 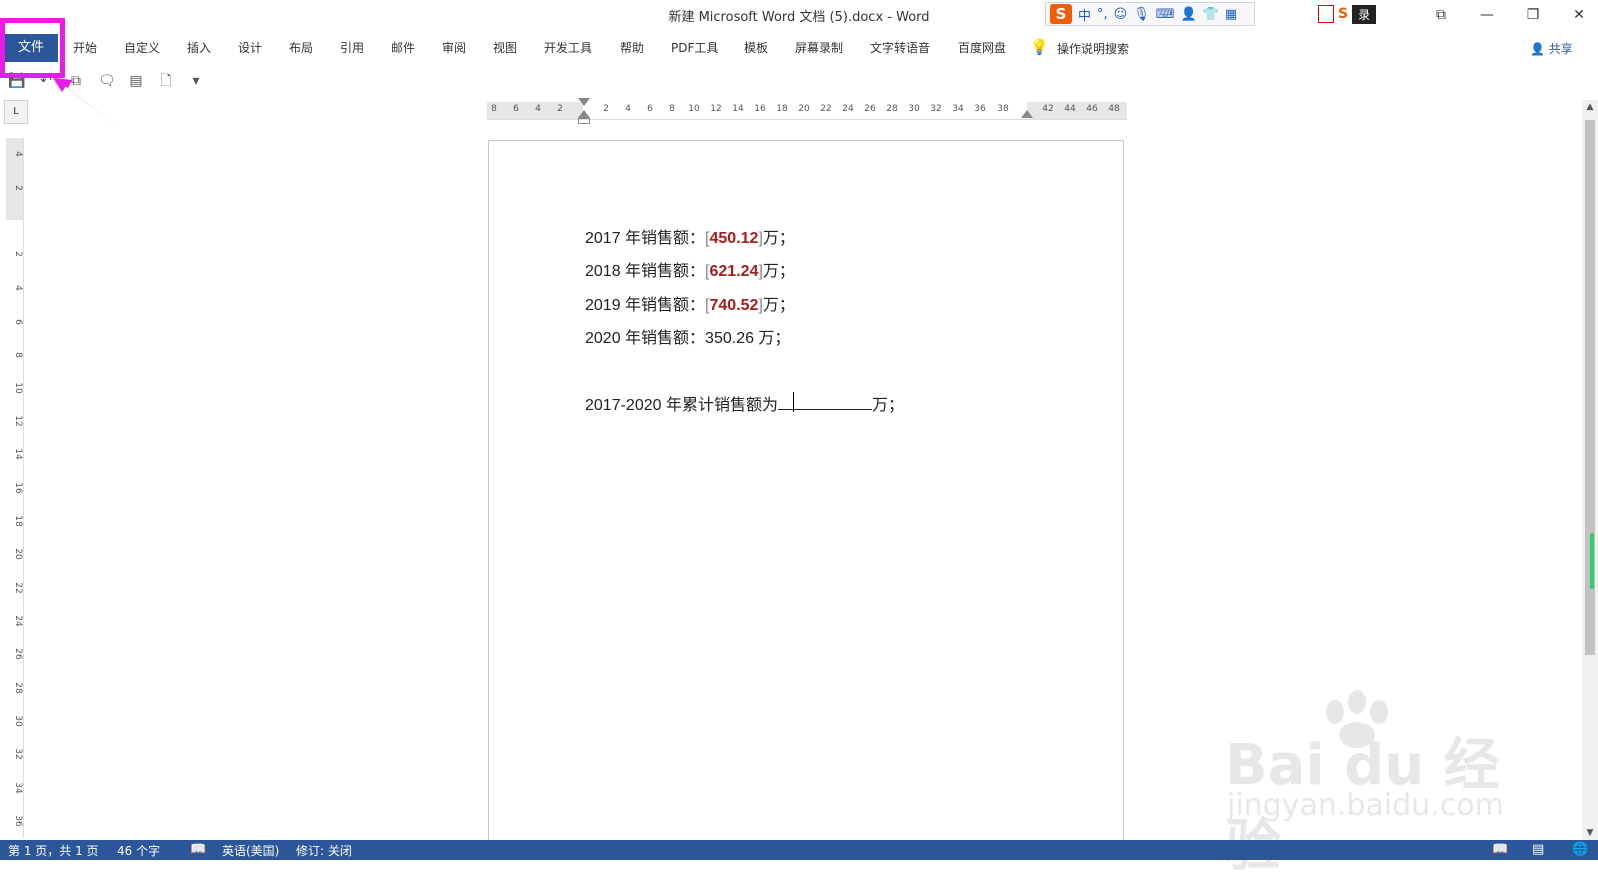 What do you see at coordinates (1048, 109) in the screenshot?
I see `ruler-tick-label: 42` at bounding box center [1048, 109].